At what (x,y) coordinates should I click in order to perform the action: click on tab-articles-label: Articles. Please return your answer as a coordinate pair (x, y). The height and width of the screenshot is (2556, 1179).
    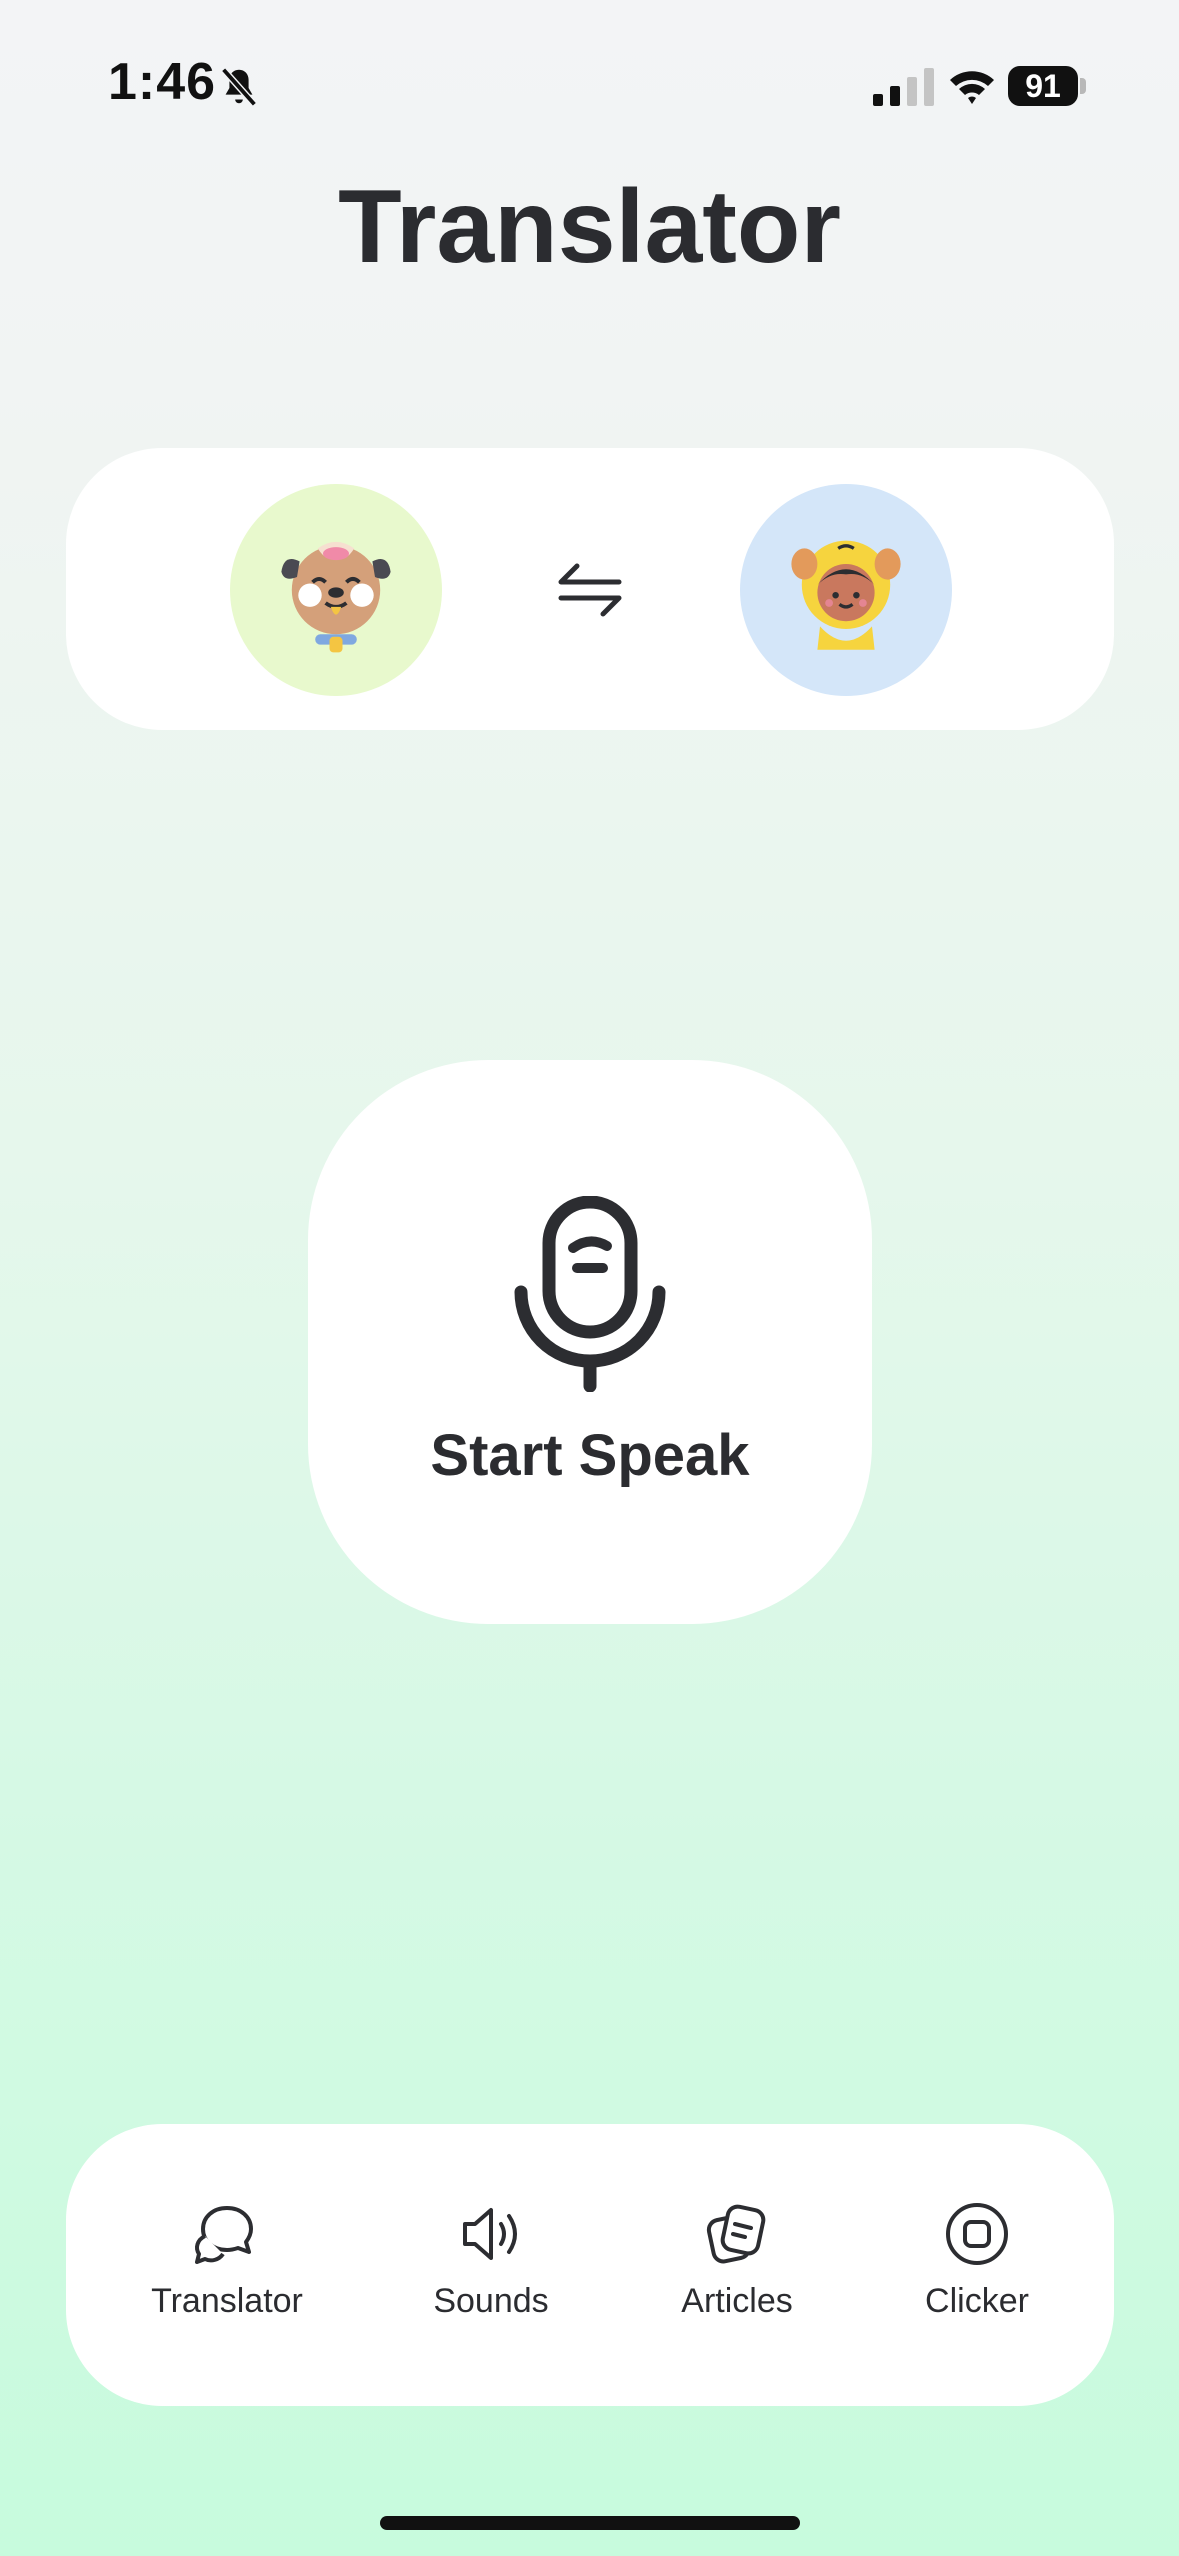
    Looking at the image, I should click on (737, 2301).